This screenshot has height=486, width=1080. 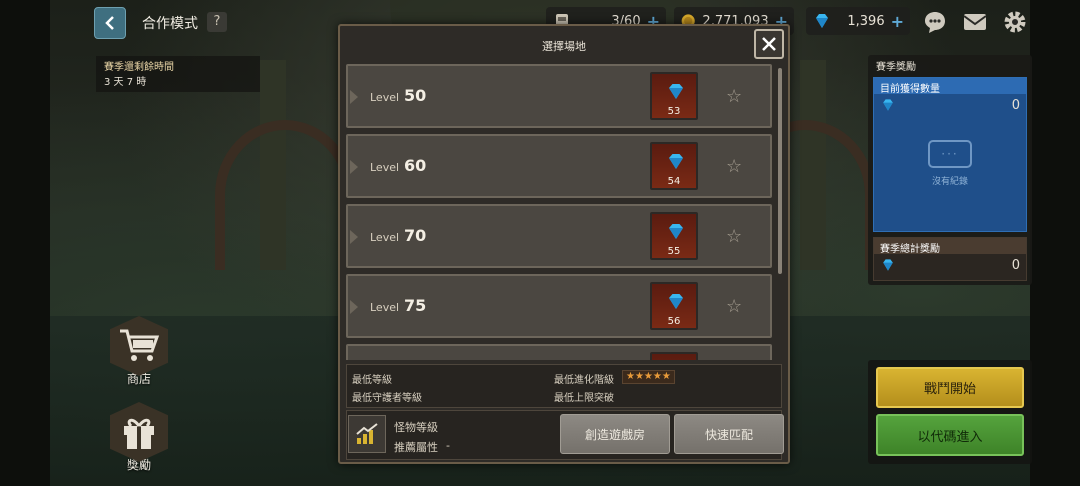 I want to click on recommended-attribute-label: 推薦屬性, so click(x=416, y=447).